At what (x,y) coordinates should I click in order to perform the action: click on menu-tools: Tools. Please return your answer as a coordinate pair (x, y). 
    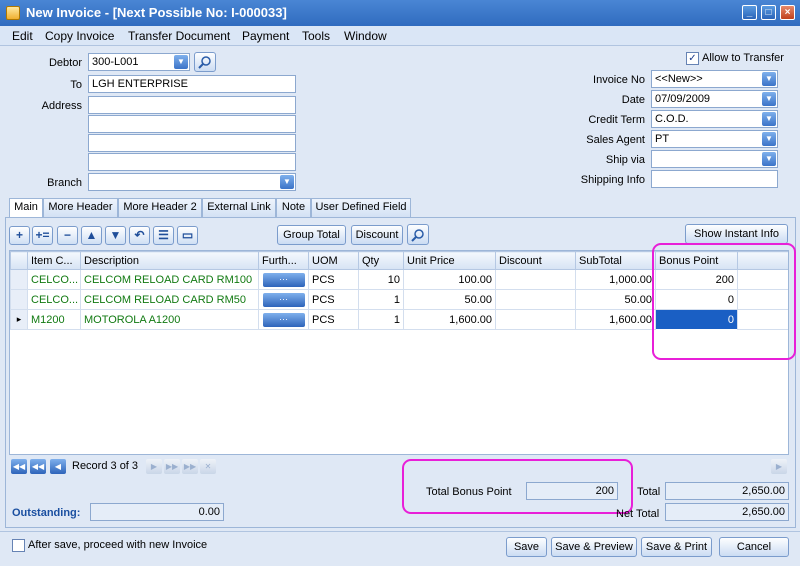
    Looking at the image, I should click on (316, 36).